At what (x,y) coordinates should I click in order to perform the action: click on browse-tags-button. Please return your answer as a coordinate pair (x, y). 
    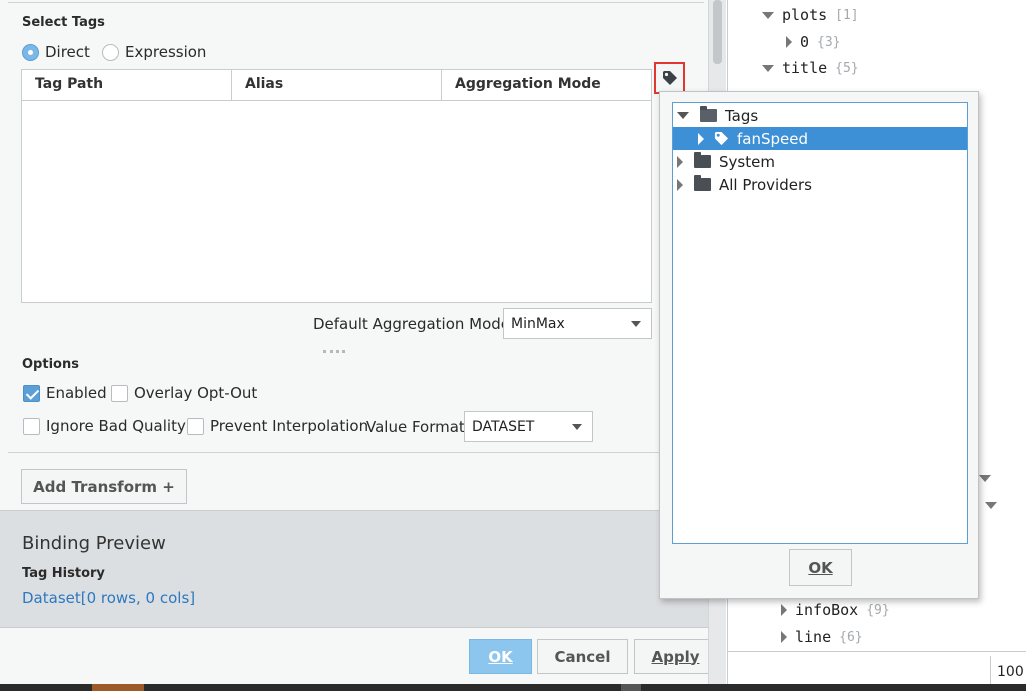
    Looking at the image, I should click on (669, 78).